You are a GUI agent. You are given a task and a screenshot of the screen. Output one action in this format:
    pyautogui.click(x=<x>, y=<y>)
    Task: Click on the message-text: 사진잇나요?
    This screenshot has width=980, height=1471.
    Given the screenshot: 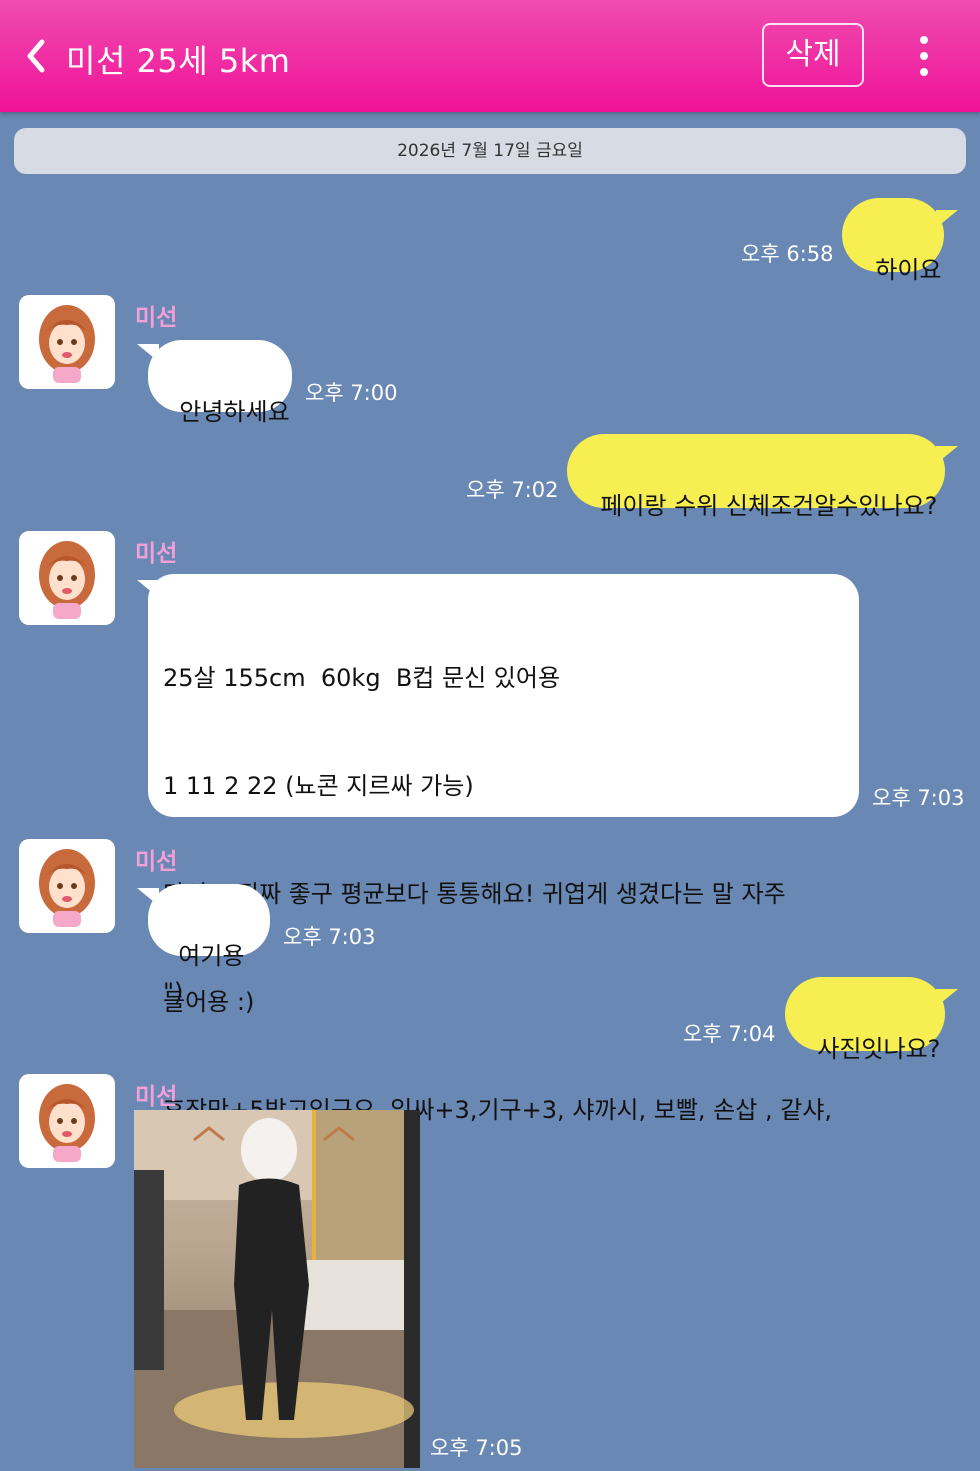 What is the action you would take?
    pyautogui.click(x=879, y=1049)
    